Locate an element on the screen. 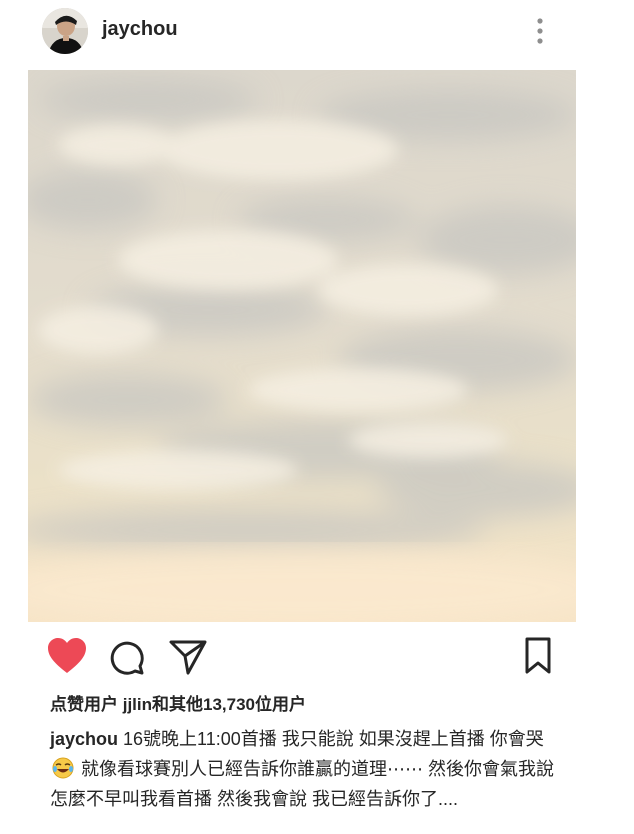 The height and width of the screenshot is (834, 634). caption-text-part1: 16號晚上11:00首播 我只能說 如果沒趕上首播 你會哭 is located at coordinates (331, 739).